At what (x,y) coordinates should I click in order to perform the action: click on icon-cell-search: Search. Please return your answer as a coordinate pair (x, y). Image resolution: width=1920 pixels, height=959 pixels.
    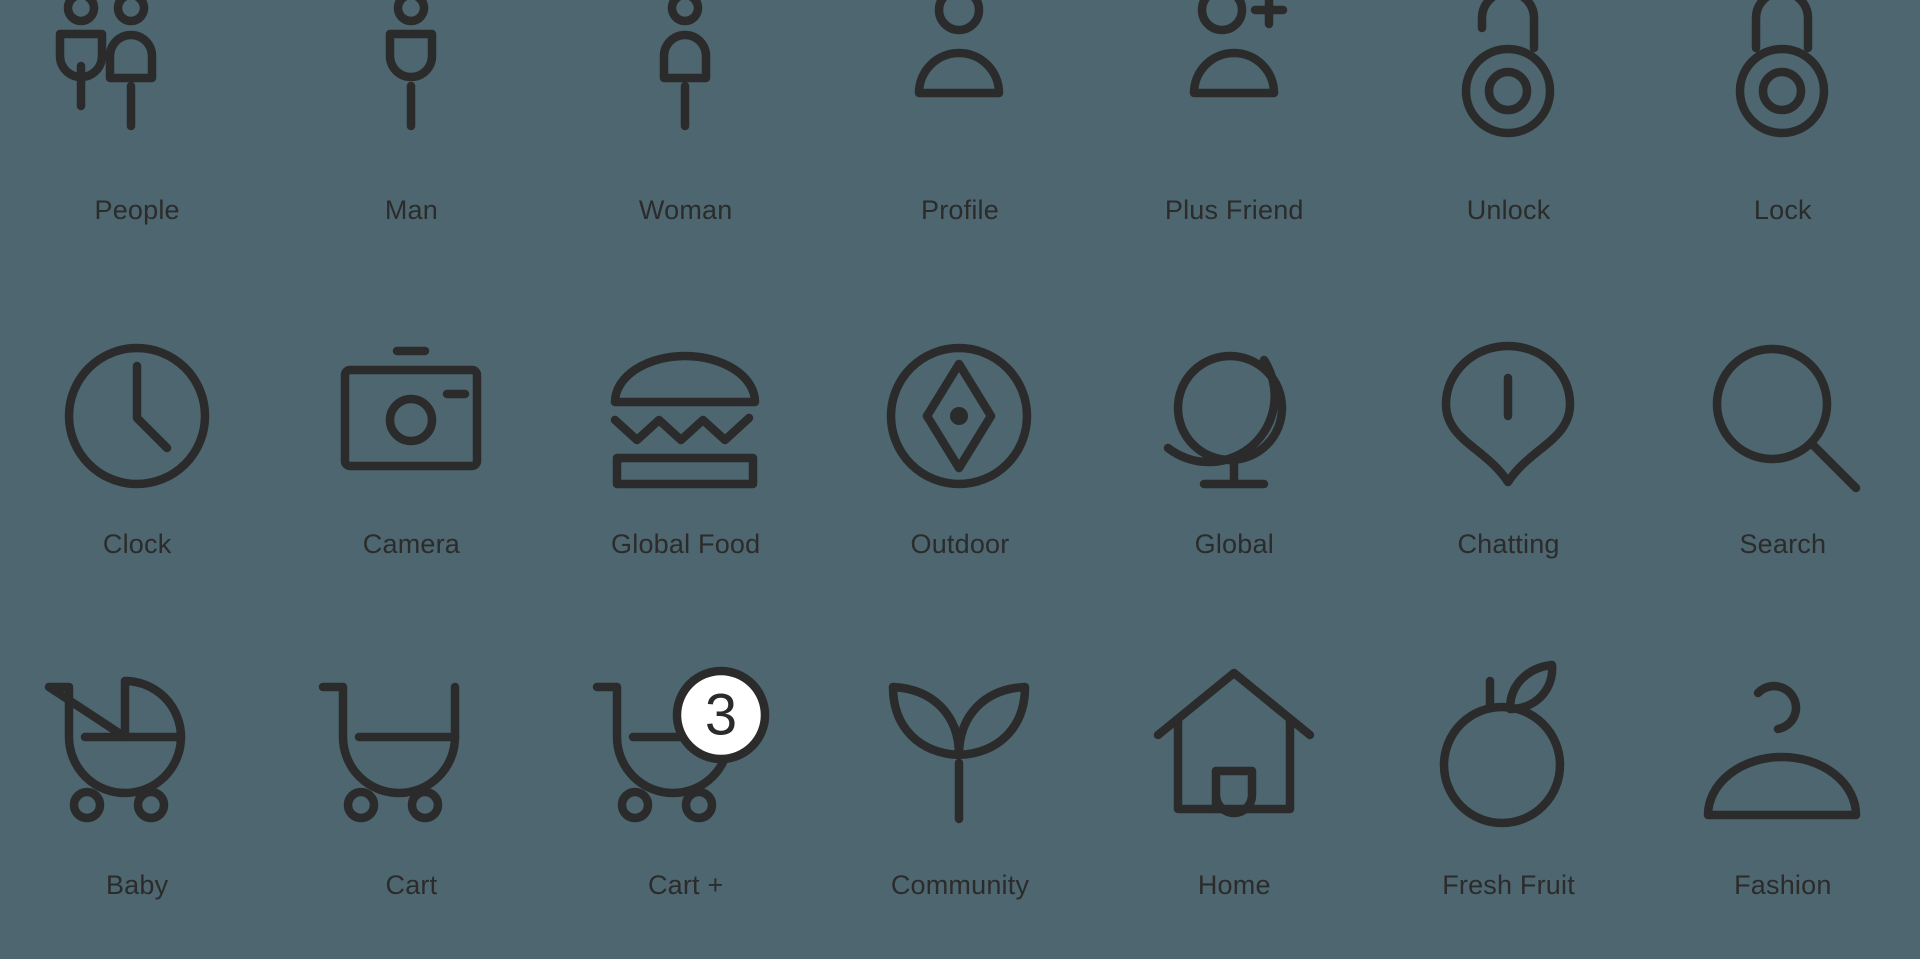
    Looking at the image, I should click on (1783, 480).